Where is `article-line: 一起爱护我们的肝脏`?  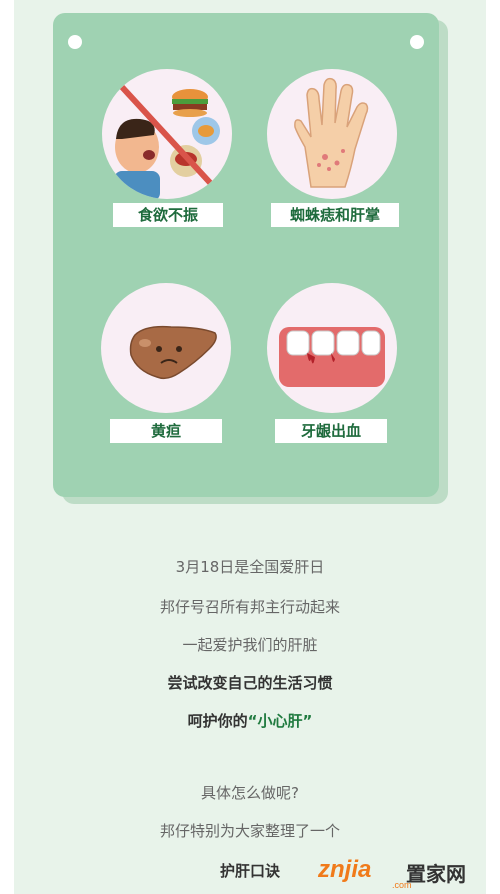 article-line: 一起爱护我们的肝脏 is located at coordinates (250, 645).